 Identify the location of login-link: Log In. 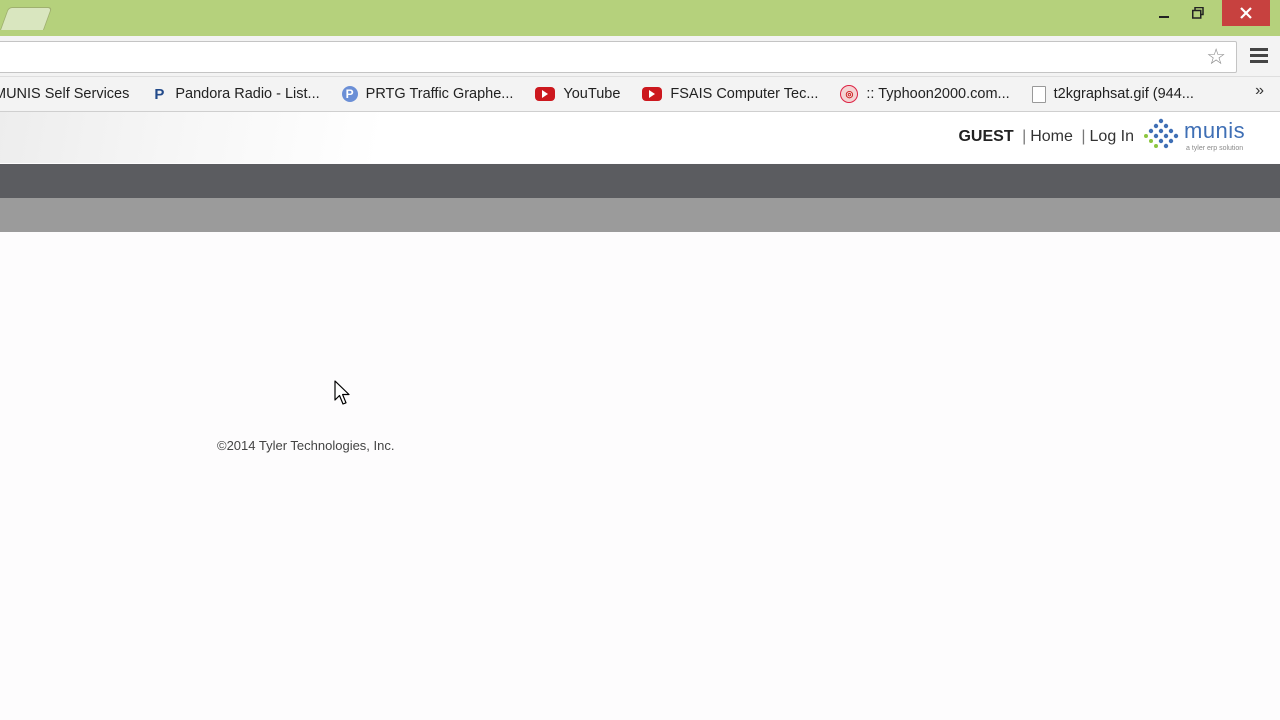
(1112, 136).